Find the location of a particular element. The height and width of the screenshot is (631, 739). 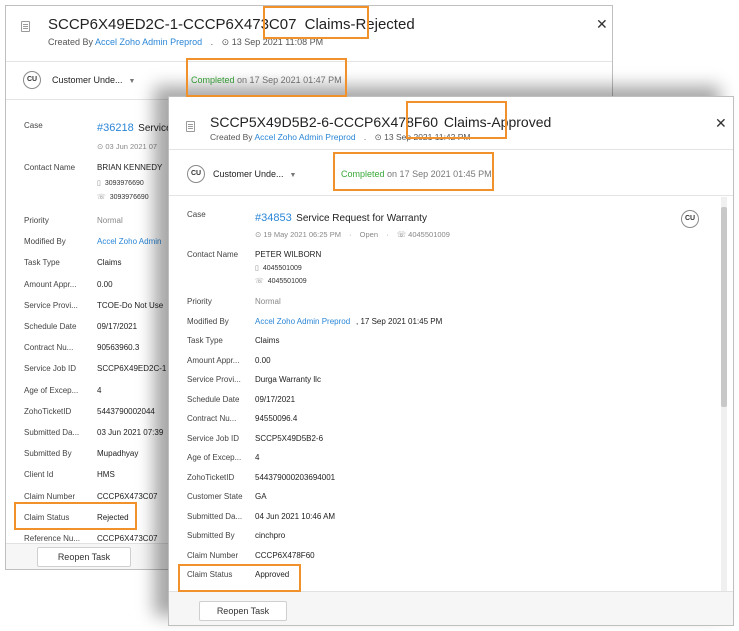

phone-home: ☏ 4045501009 is located at coordinates (281, 281).